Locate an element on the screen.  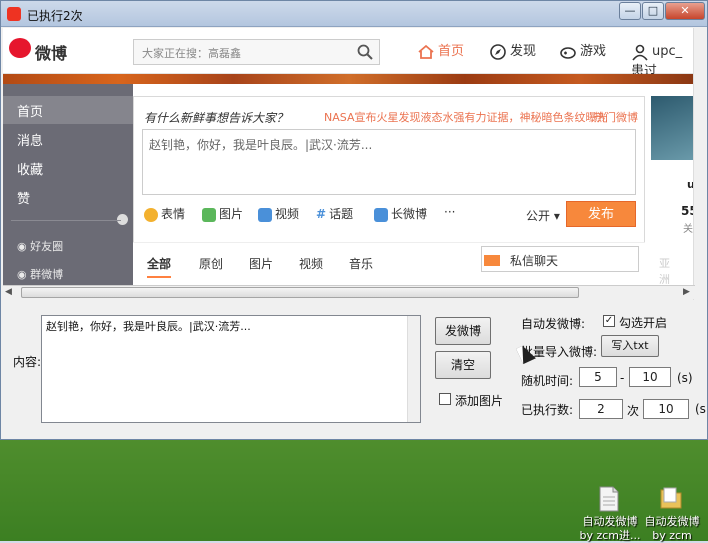
close-button: ✕ is located at coordinates (685, 11).